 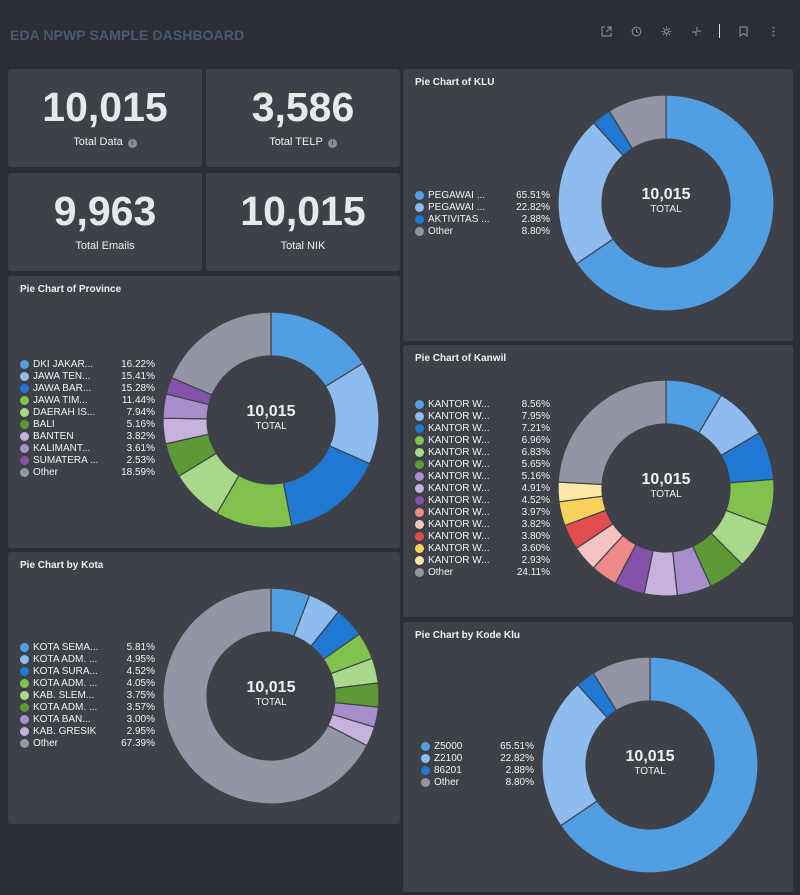 I want to click on legend-item: KOTA ADM. ... 4.95%, so click(x=87, y=659).